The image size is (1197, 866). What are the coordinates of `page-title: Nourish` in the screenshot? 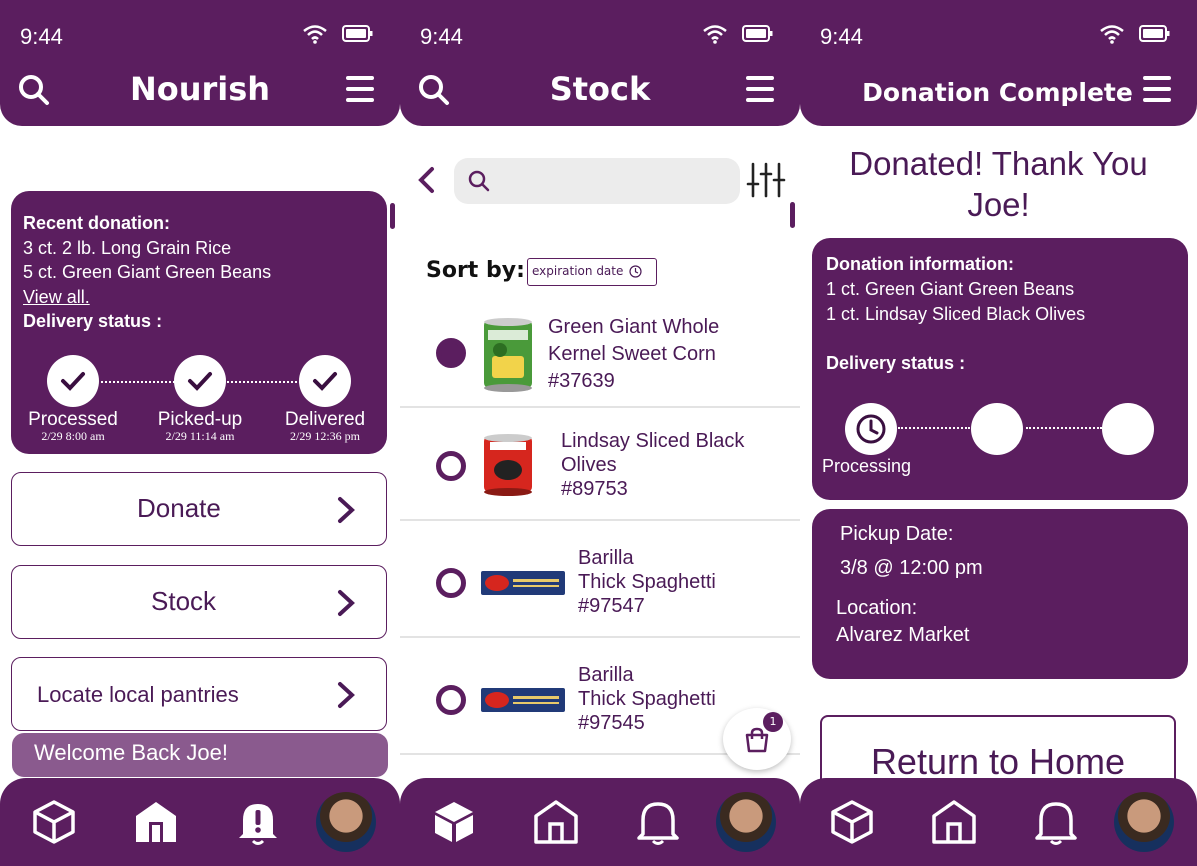 It's located at (200, 89).